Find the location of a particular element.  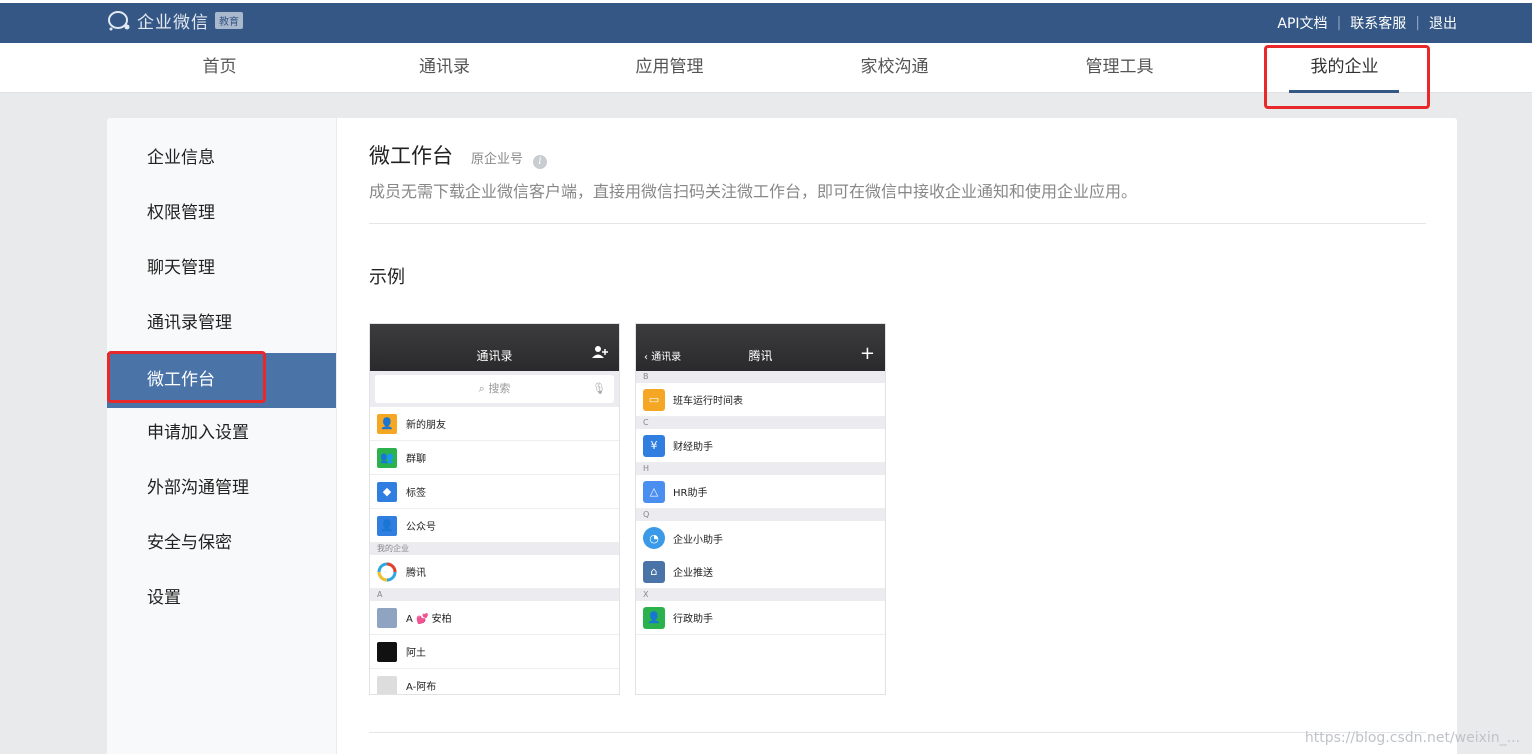

title-row: 微工作台 原企业号 i is located at coordinates (458, 155).